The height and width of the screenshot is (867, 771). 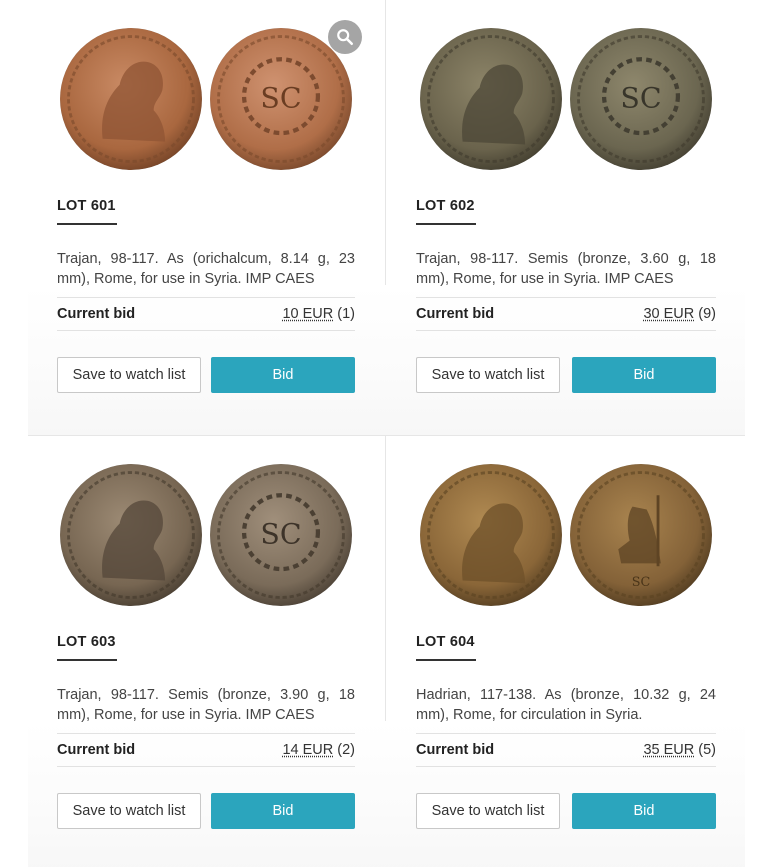 I want to click on magnifier-icon, so click(x=345, y=37).